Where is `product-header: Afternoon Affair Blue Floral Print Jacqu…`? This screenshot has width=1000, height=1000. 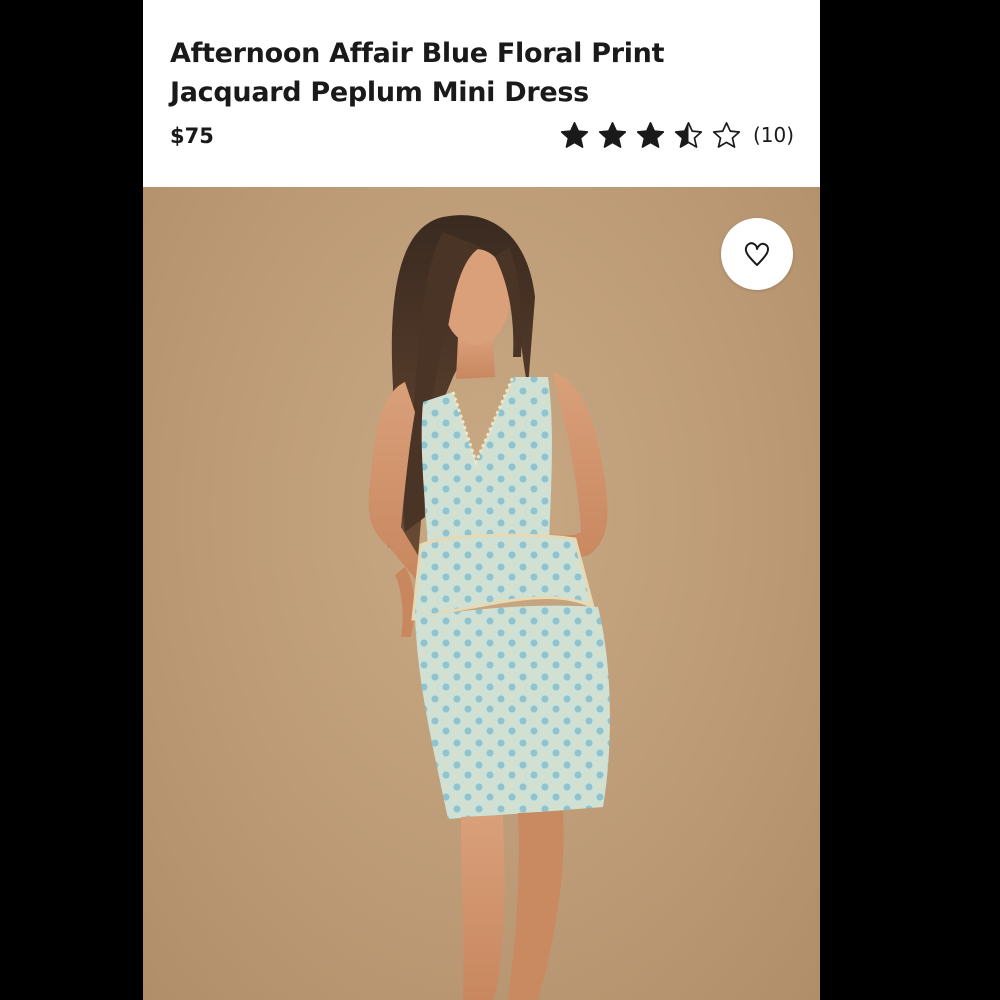
product-header: Afternoon Affair Blue Floral Print Jacqu… is located at coordinates (481, 93).